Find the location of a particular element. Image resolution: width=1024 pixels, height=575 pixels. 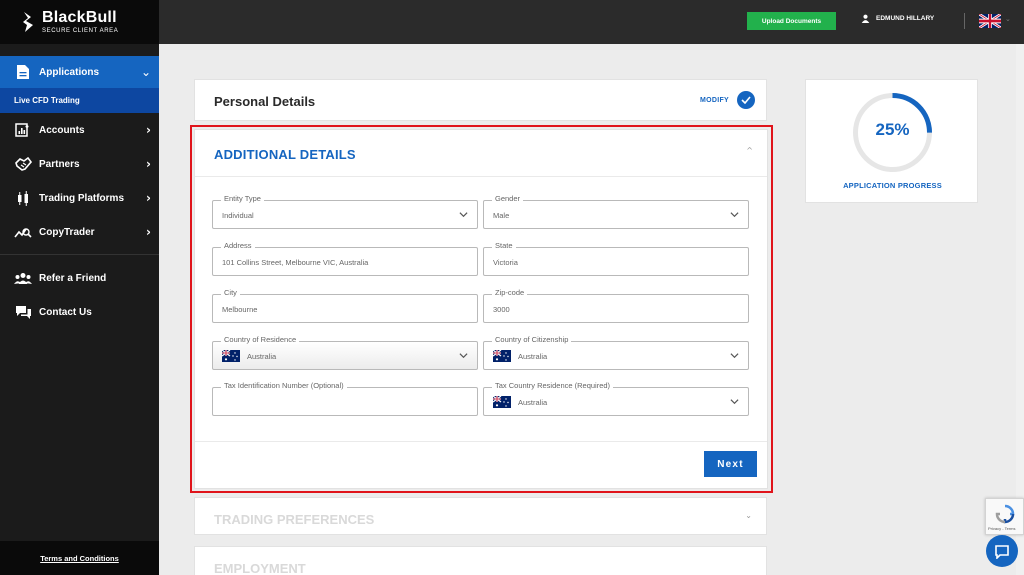

progress-percent: 25% is located at coordinates (892, 129).